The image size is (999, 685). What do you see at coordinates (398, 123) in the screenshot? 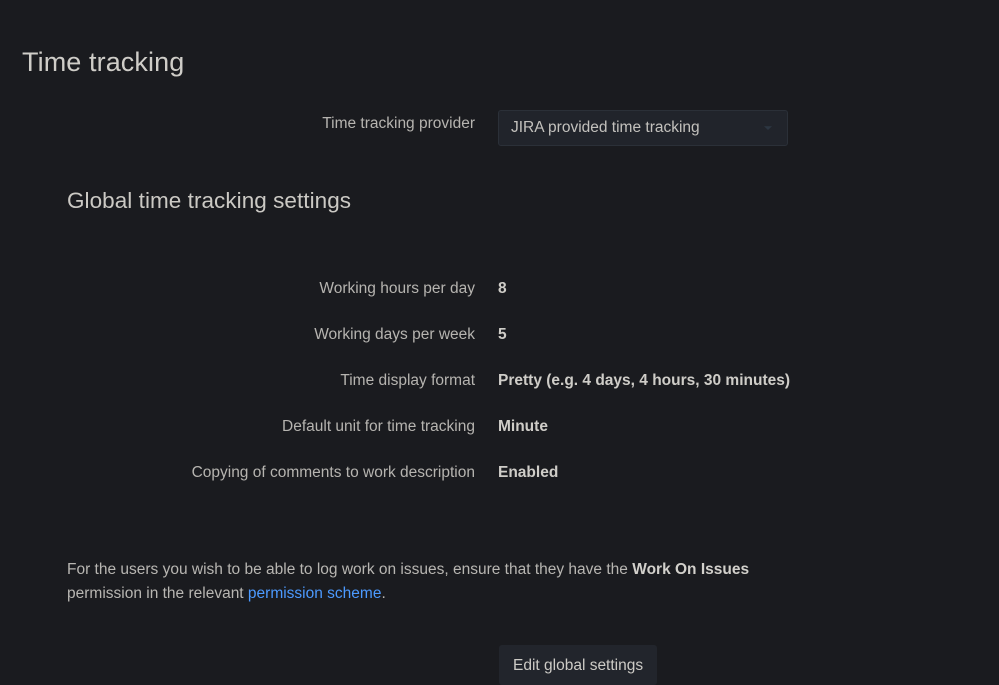
I see `time-tracking-provider-label: Time tracking provider` at bounding box center [398, 123].